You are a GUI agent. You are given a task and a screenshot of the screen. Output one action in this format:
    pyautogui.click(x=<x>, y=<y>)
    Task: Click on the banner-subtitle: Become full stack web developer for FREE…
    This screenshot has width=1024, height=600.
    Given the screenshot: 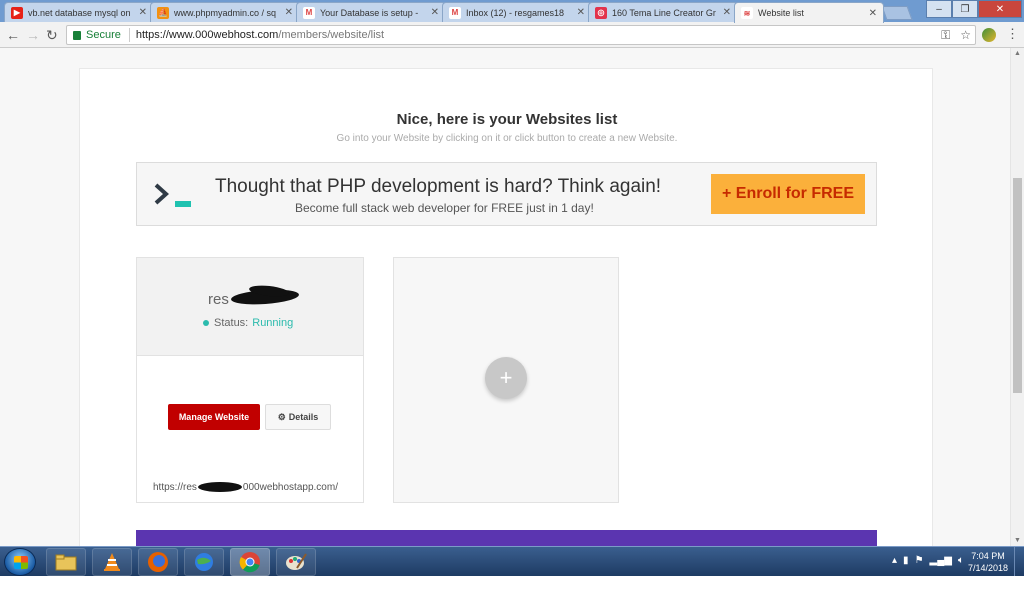 What is the action you would take?
    pyautogui.click(x=444, y=208)
    